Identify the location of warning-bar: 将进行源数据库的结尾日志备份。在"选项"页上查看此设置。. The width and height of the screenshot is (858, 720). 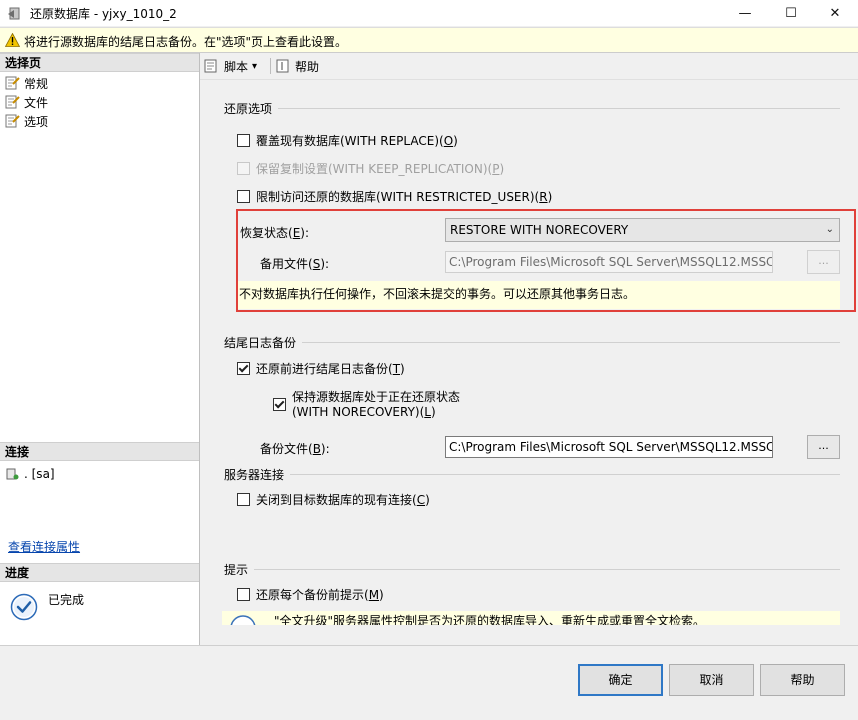
(429, 40).